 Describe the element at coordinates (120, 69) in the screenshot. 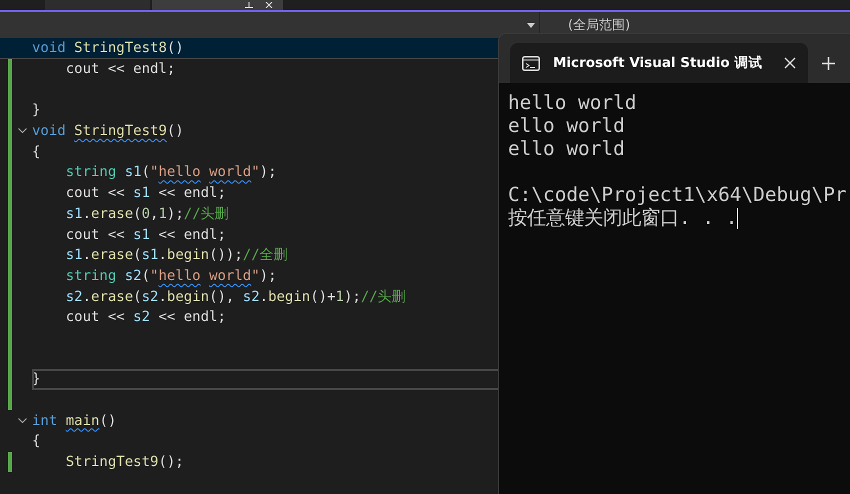

I see `code-line: cout << endl;` at that location.